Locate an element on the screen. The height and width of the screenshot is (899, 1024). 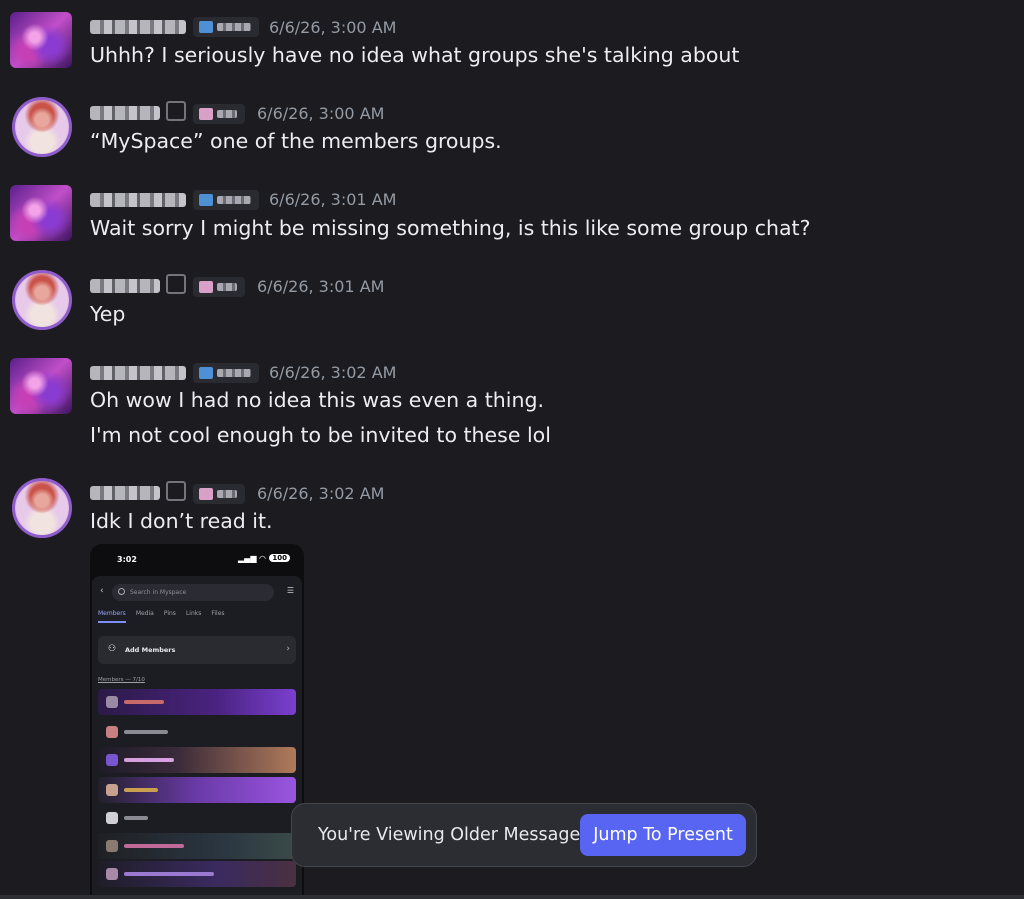
chevron-right-icon: › is located at coordinates (288, 649).